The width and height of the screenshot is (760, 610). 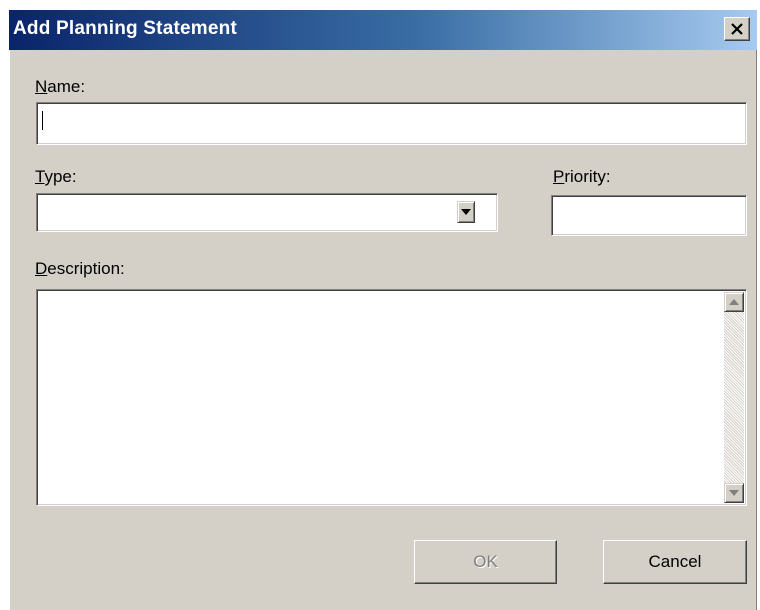 I want to click on priority-input, so click(x=649, y=215).